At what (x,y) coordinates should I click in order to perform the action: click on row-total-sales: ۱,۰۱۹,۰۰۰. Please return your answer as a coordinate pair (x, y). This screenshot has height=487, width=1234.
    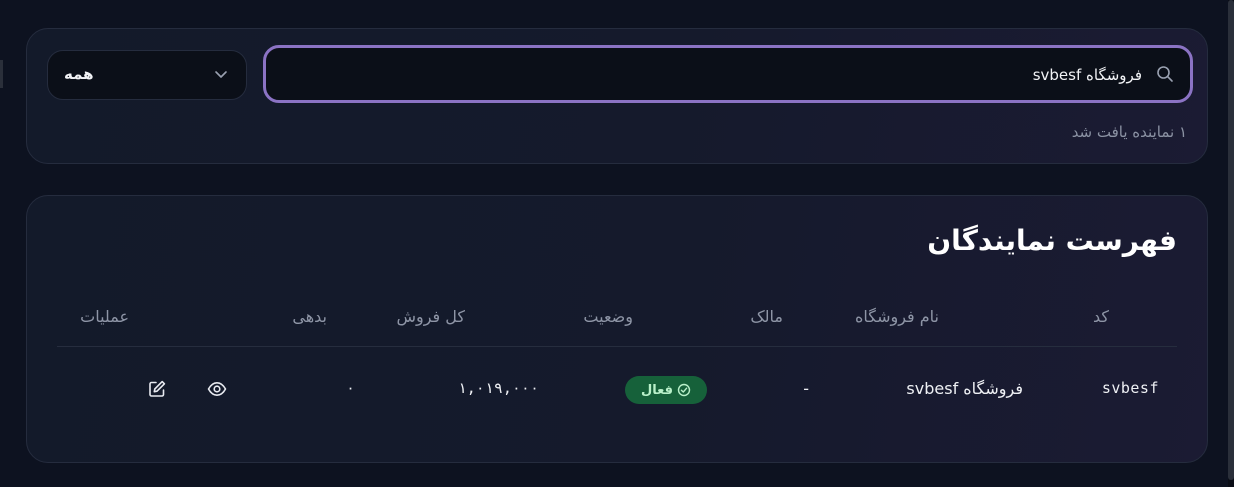
    Looking at the image, I should click on (498, 388).